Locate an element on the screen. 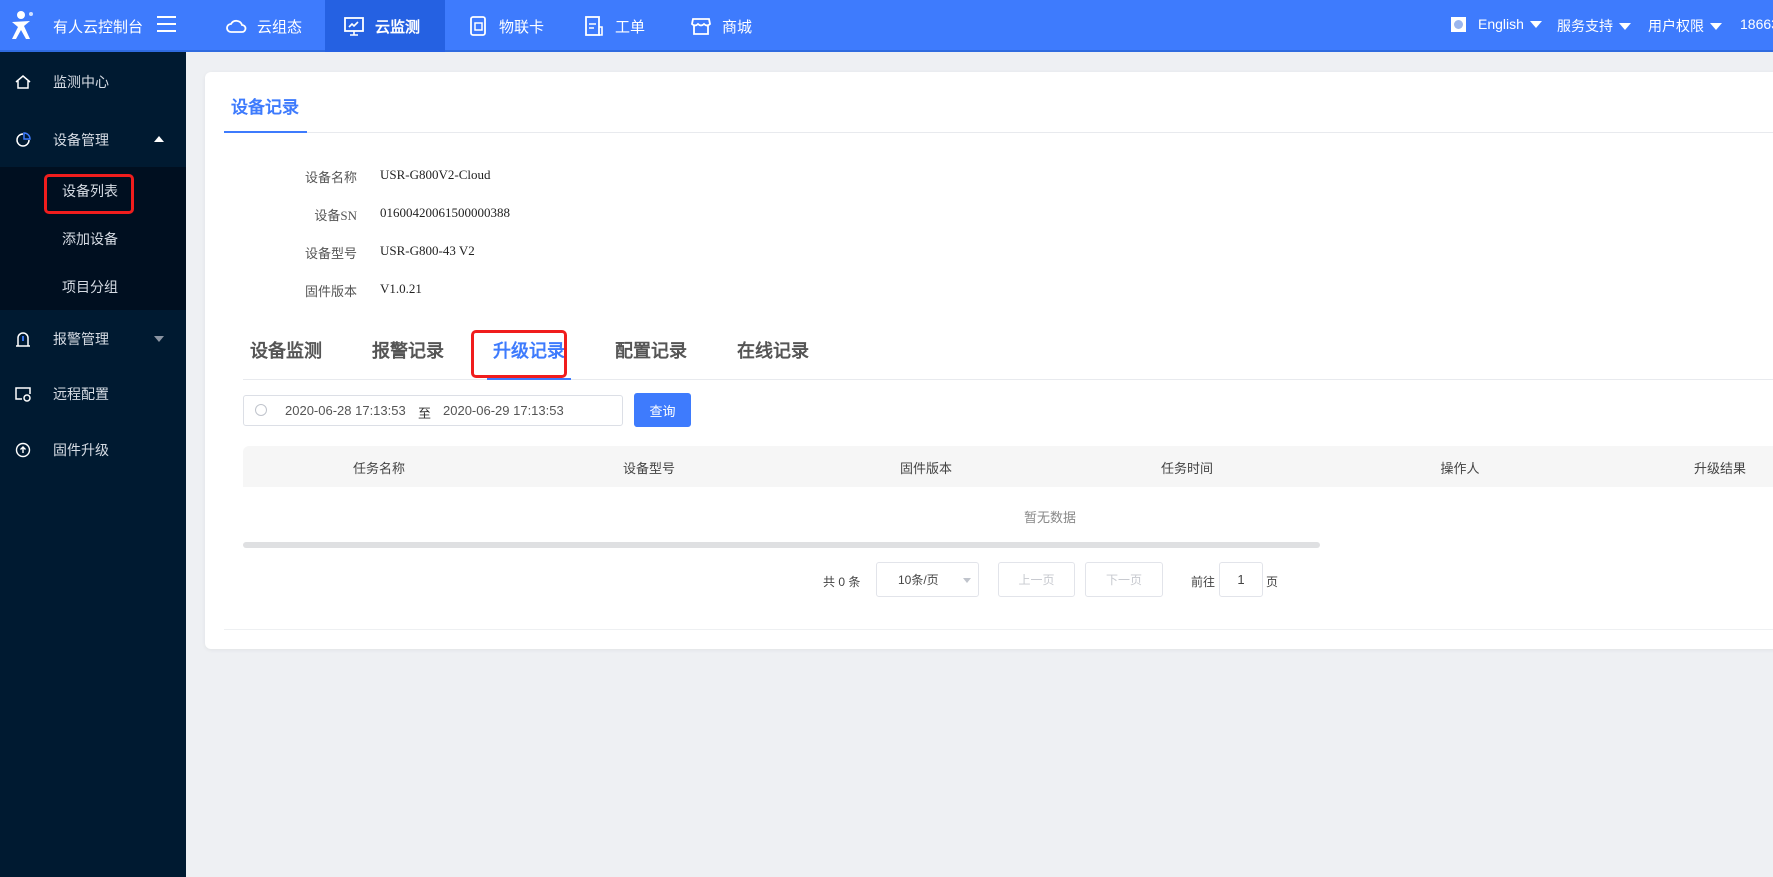 The image size is (1773, 877). info-label: 固件版本 is located at coordinates (330, 291).